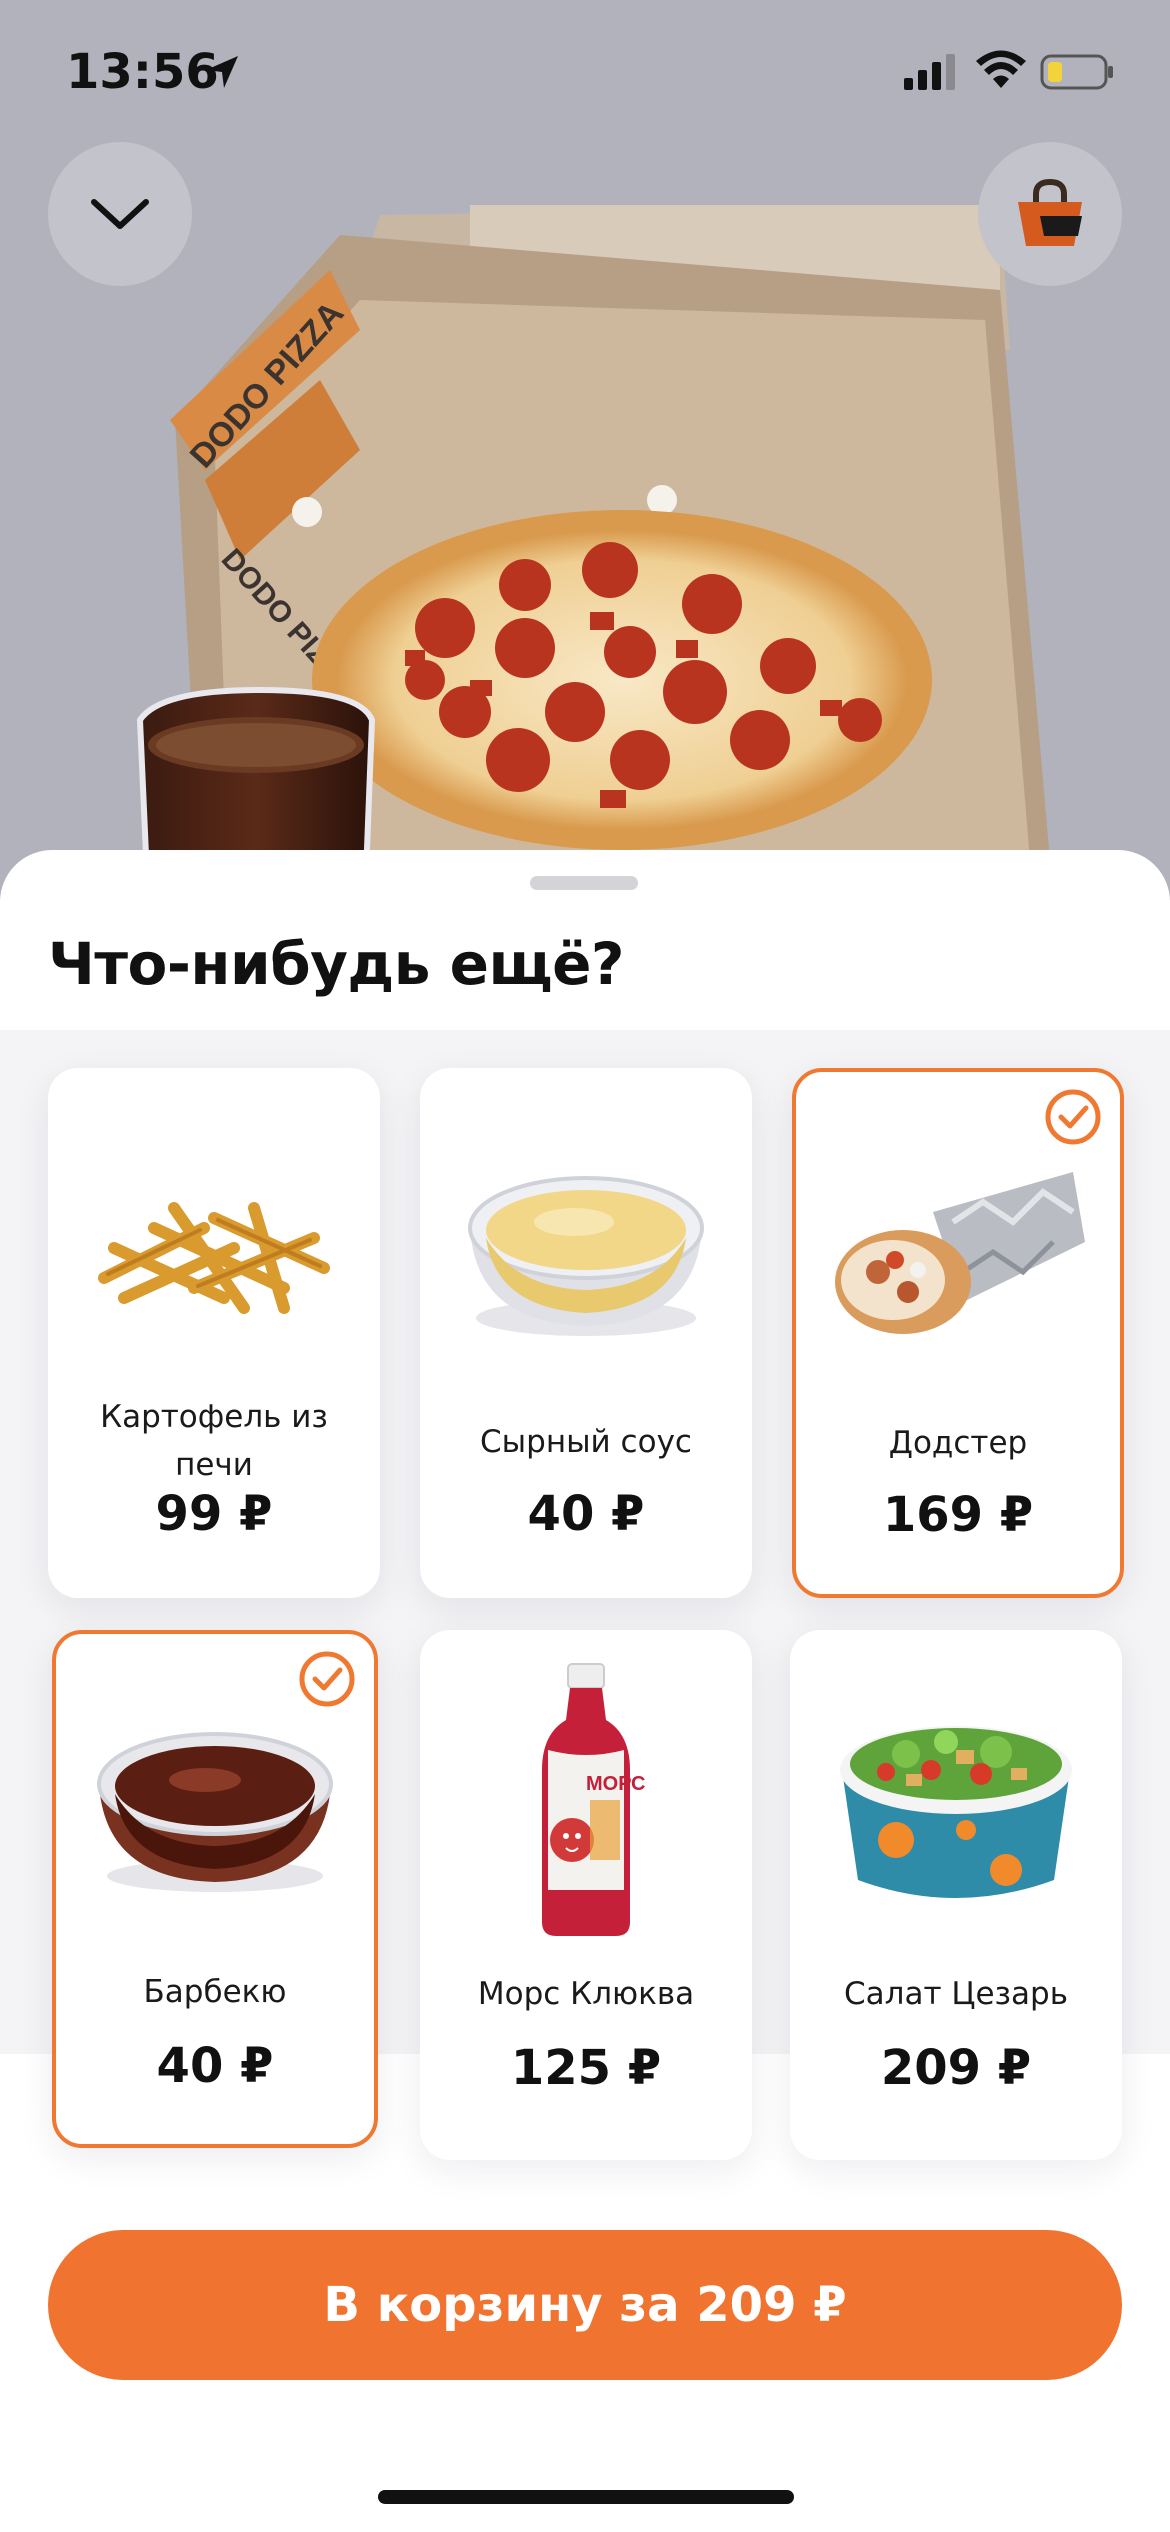 The image size is (1170, 2532). What do you see at coordinates (584, 883) in the screenshot?
I see `sheet-grabber` at bounding box center [584, 883].